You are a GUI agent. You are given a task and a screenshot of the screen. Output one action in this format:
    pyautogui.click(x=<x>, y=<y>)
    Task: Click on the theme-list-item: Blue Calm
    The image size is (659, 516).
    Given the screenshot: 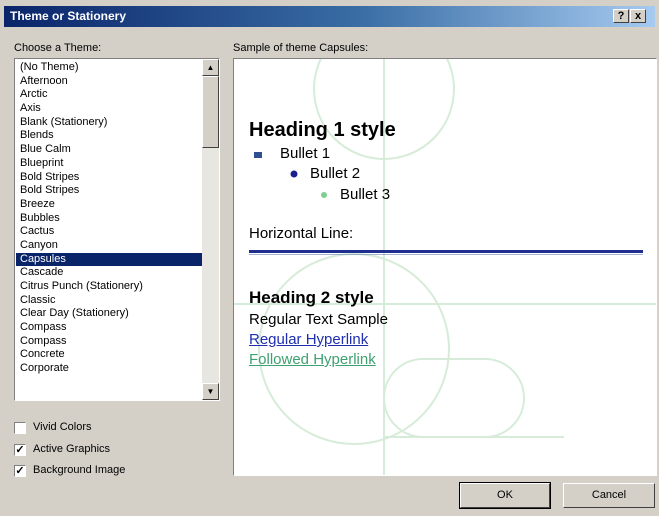 What is the action you would take?
    pyautogui.click(x=109, y=150)
    